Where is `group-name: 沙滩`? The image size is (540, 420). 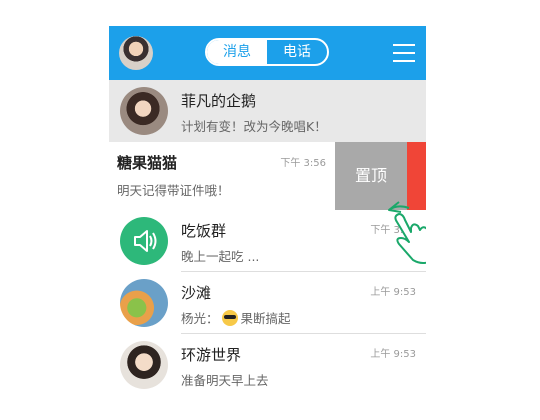
group-name: 沙滩 is located at coordinates (196, 293).